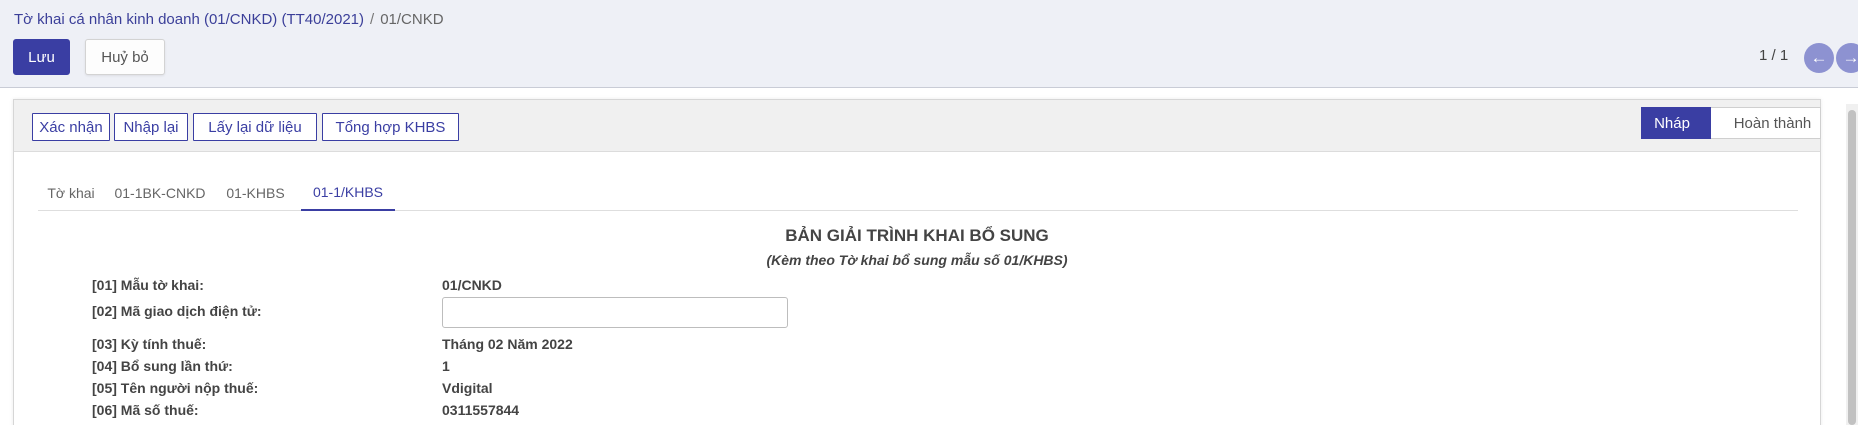 The height and width of the screenshot is (425, 1858). I want to click on field-value-ten-nguoi-nop-thue: Vdigital, so click(467, 388).